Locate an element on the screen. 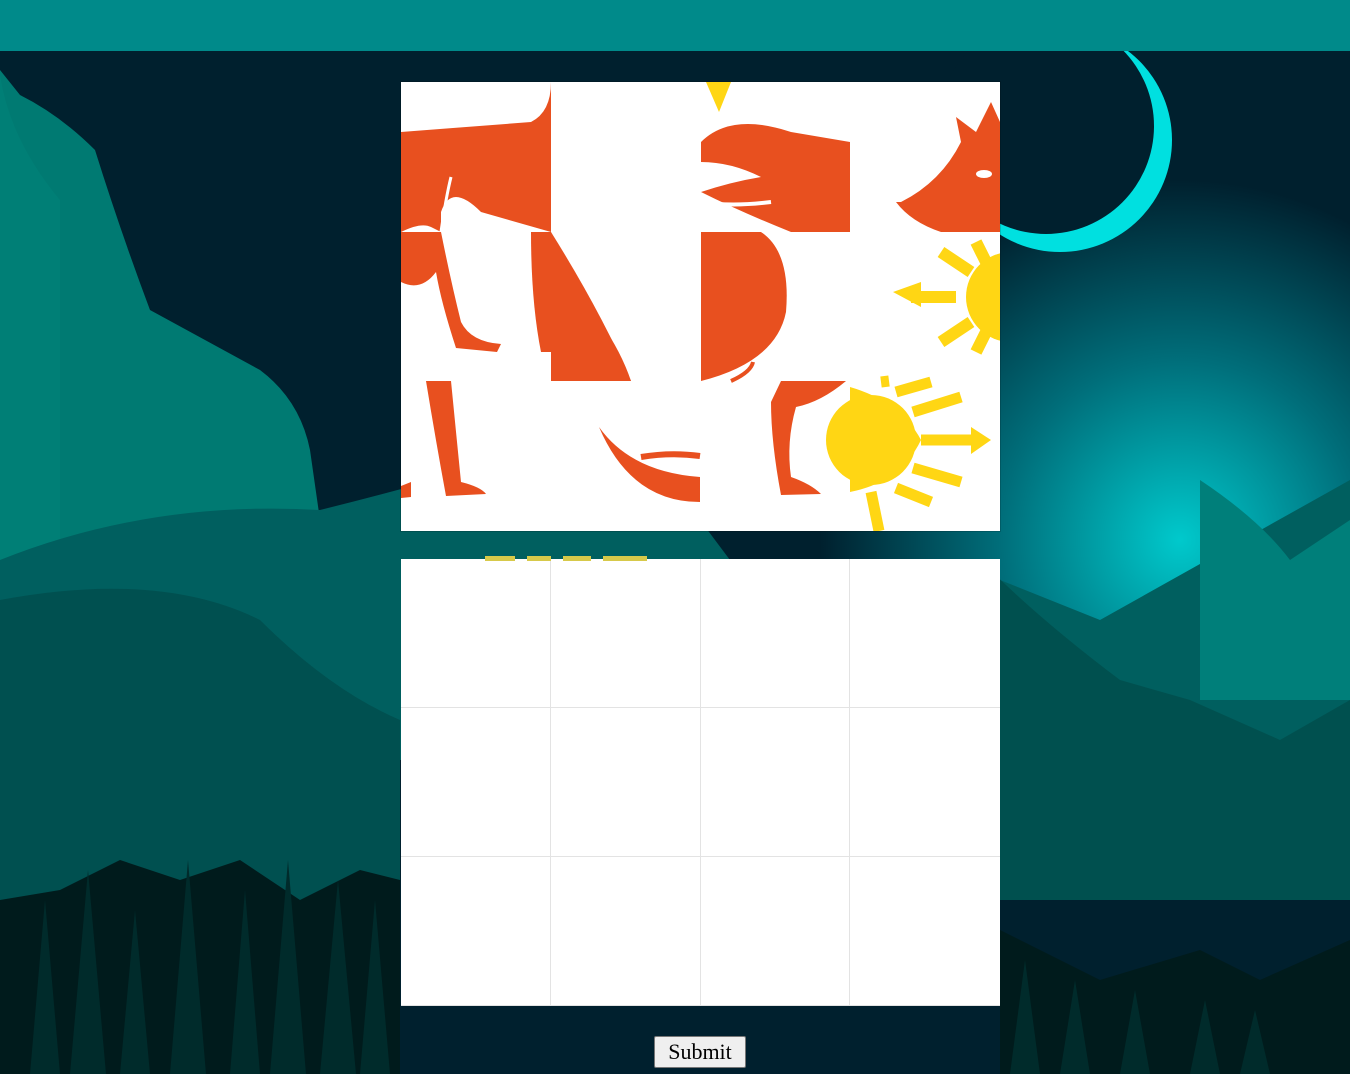 The image size is (1350, 1074). top-bar is located at coordinates (675, 25).